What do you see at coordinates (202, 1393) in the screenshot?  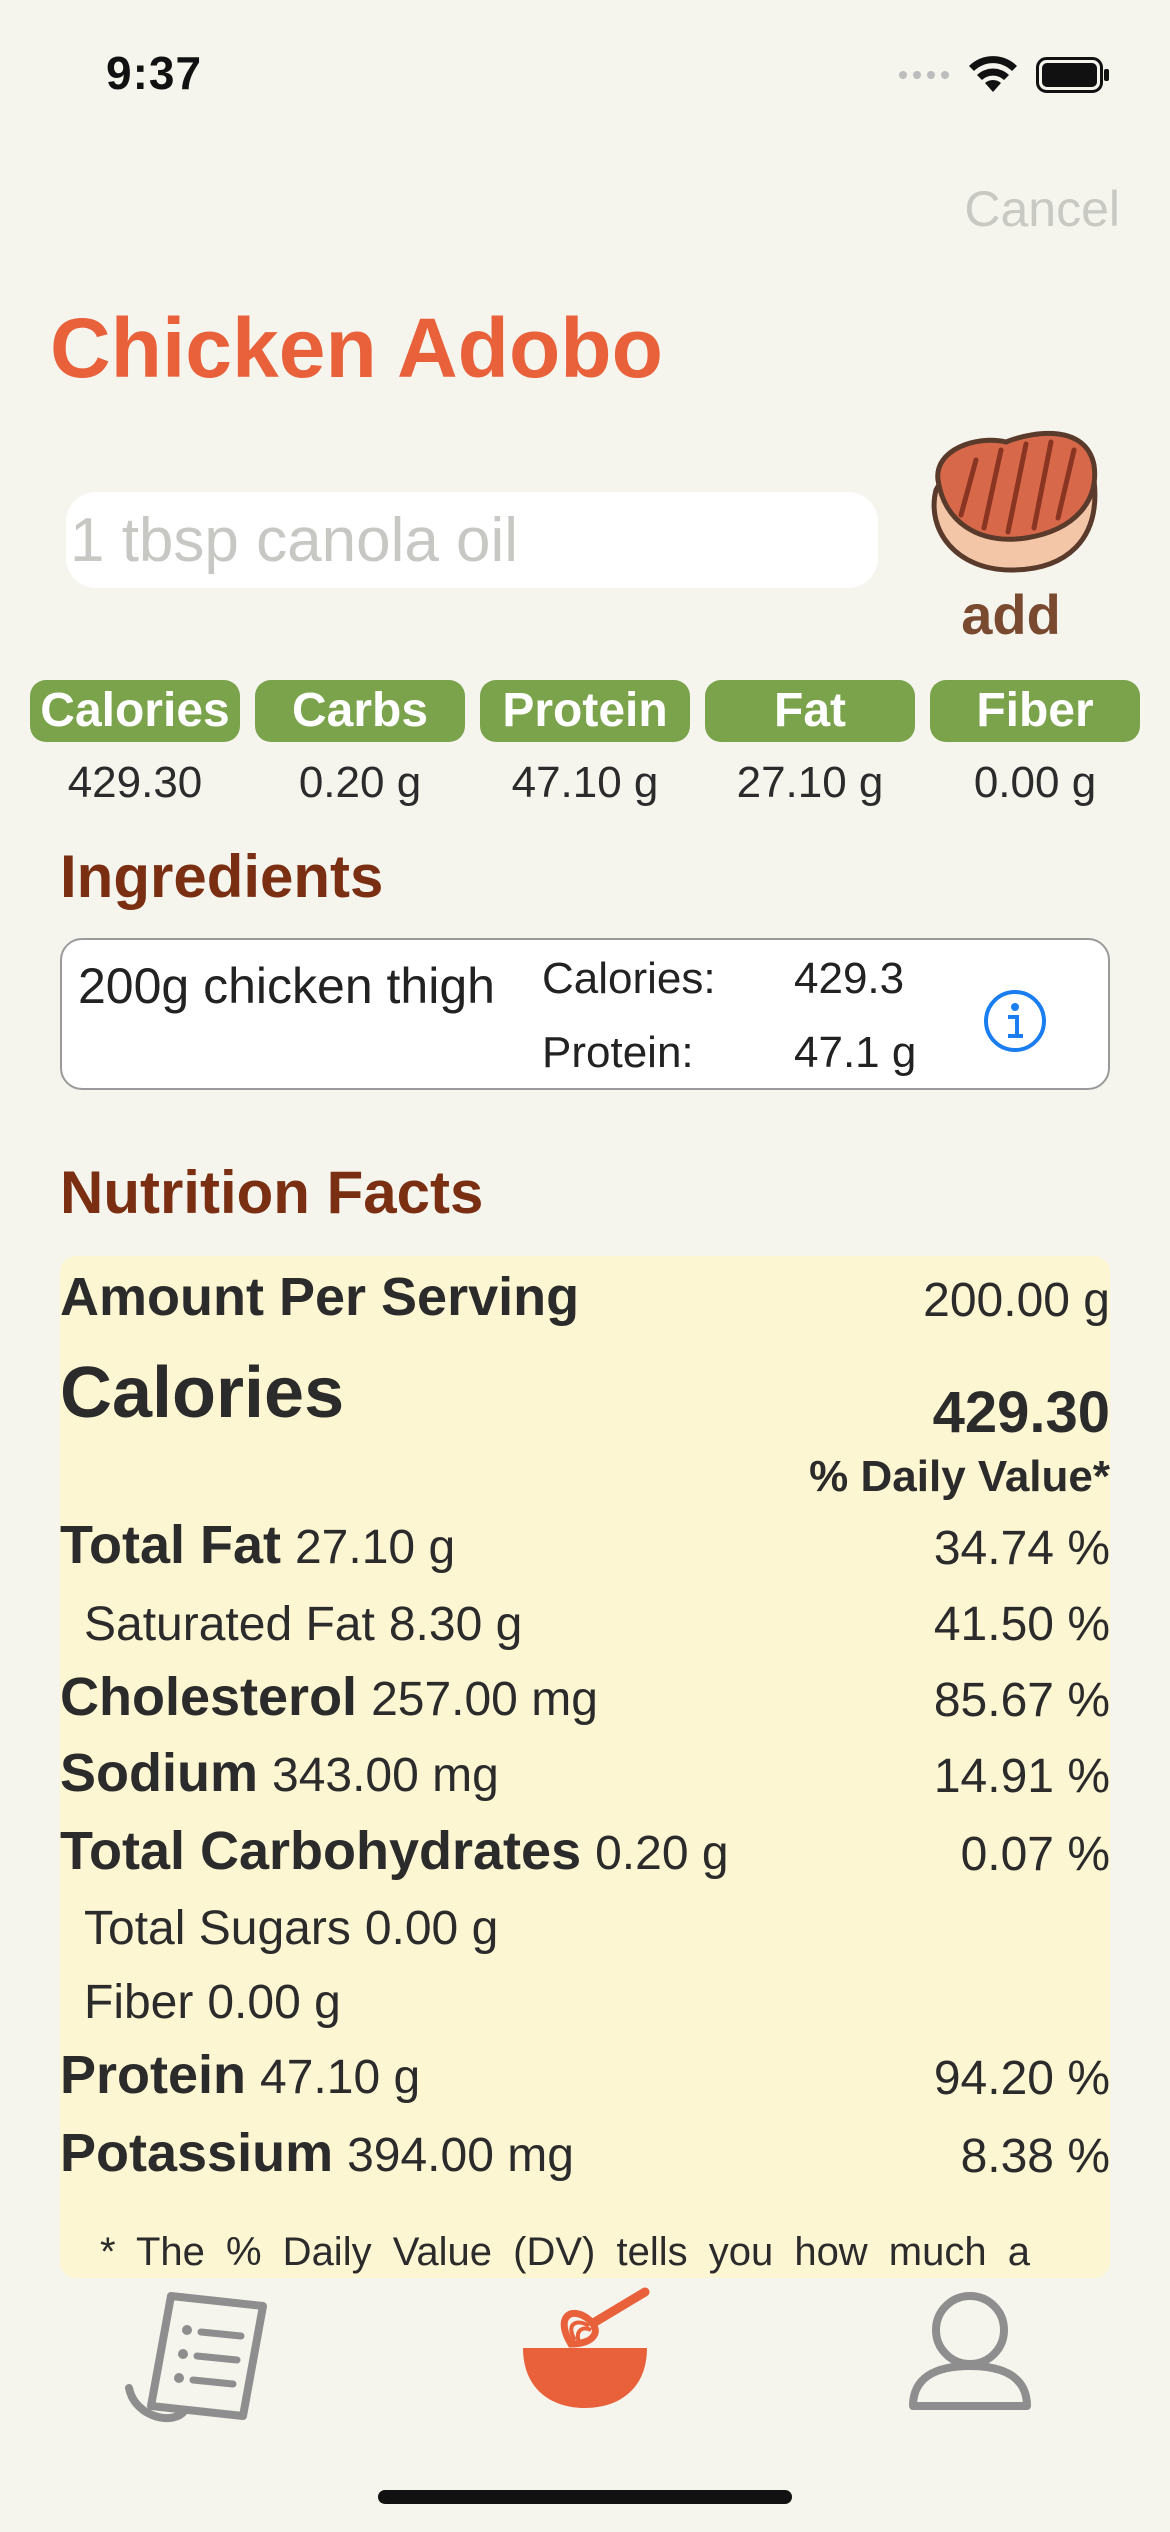 I see `calories-label: Calories` at bounding box center [202, 1393].